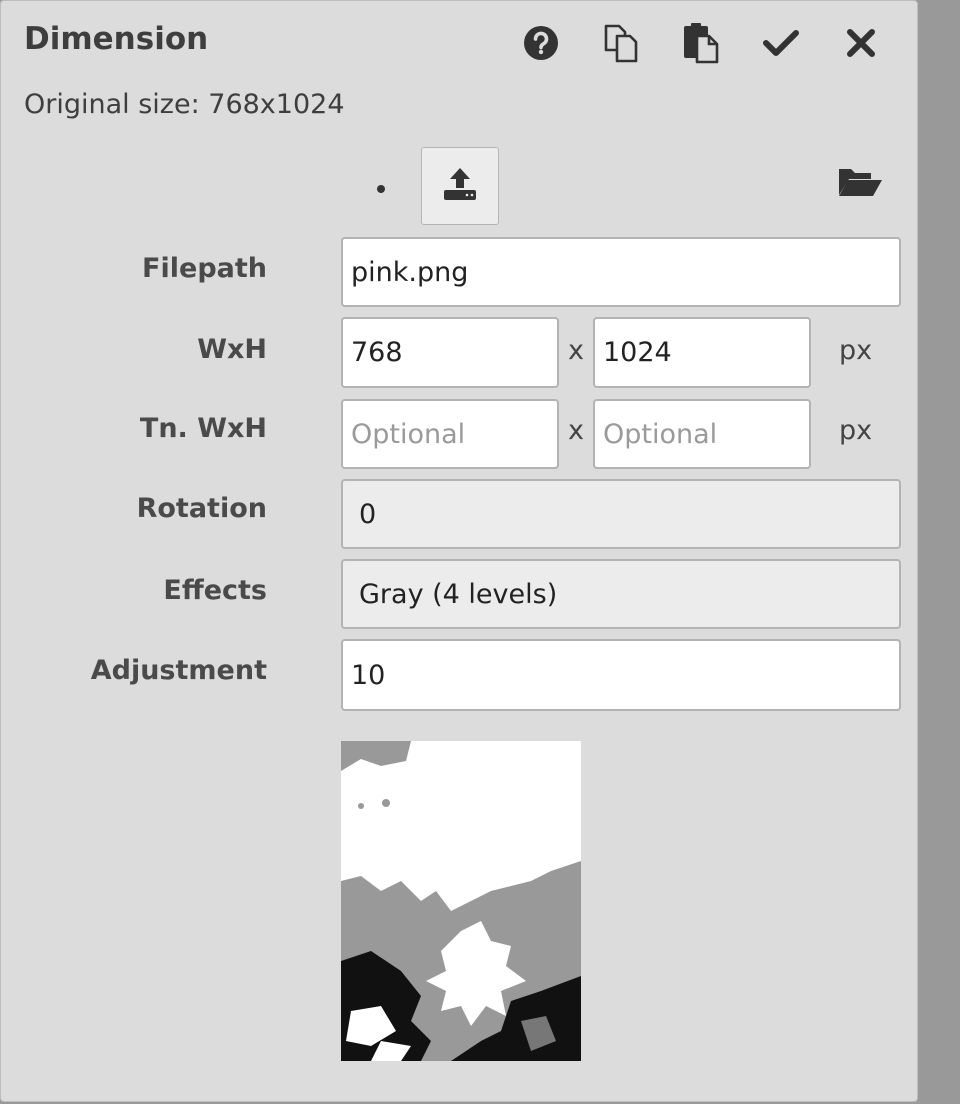 The image size is (960, 1104). What do you see at coordinates (576, 430) in the screenshot?
I see `tn-wxh-separator: x` at bounding box center [576, 430].